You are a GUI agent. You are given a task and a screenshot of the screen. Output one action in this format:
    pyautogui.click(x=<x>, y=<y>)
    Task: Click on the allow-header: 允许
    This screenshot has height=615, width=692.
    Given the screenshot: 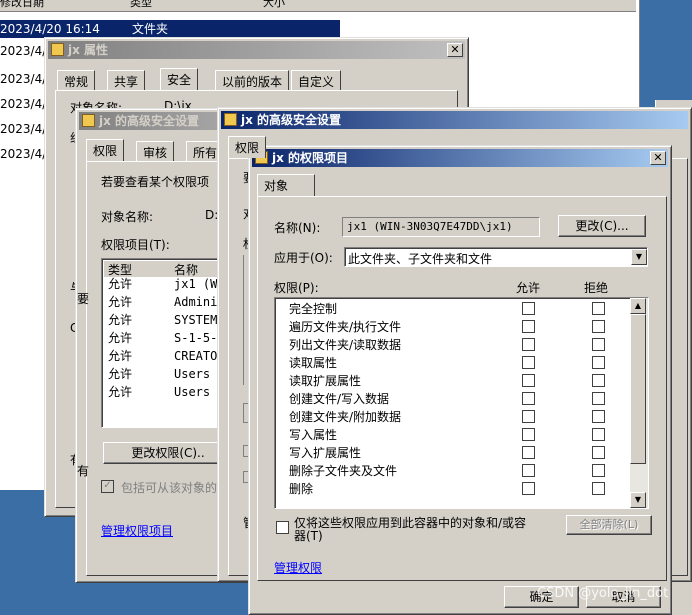 What is the action you would take?
    pyautogui.click(x=528, y=288)
    